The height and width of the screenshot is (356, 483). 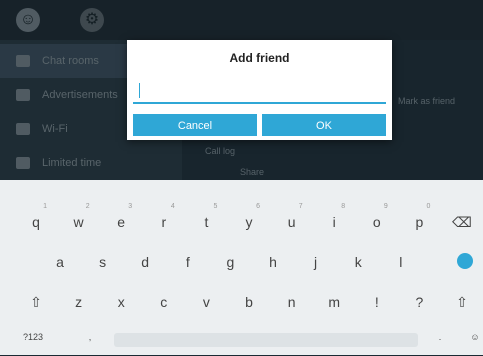 I want to click on key-1-2: d, so click(x=145, y=260).